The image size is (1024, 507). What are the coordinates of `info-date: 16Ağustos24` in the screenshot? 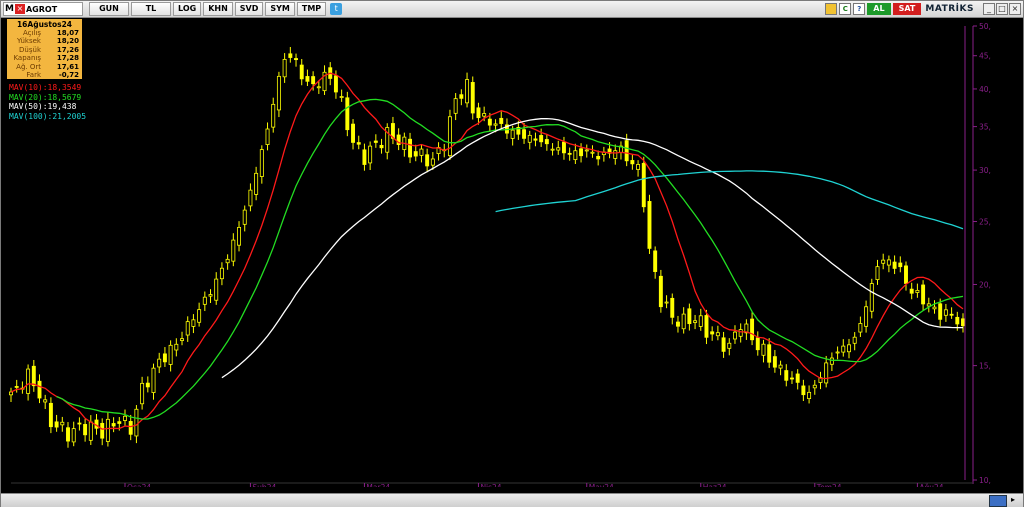 It's located at (44, 24).